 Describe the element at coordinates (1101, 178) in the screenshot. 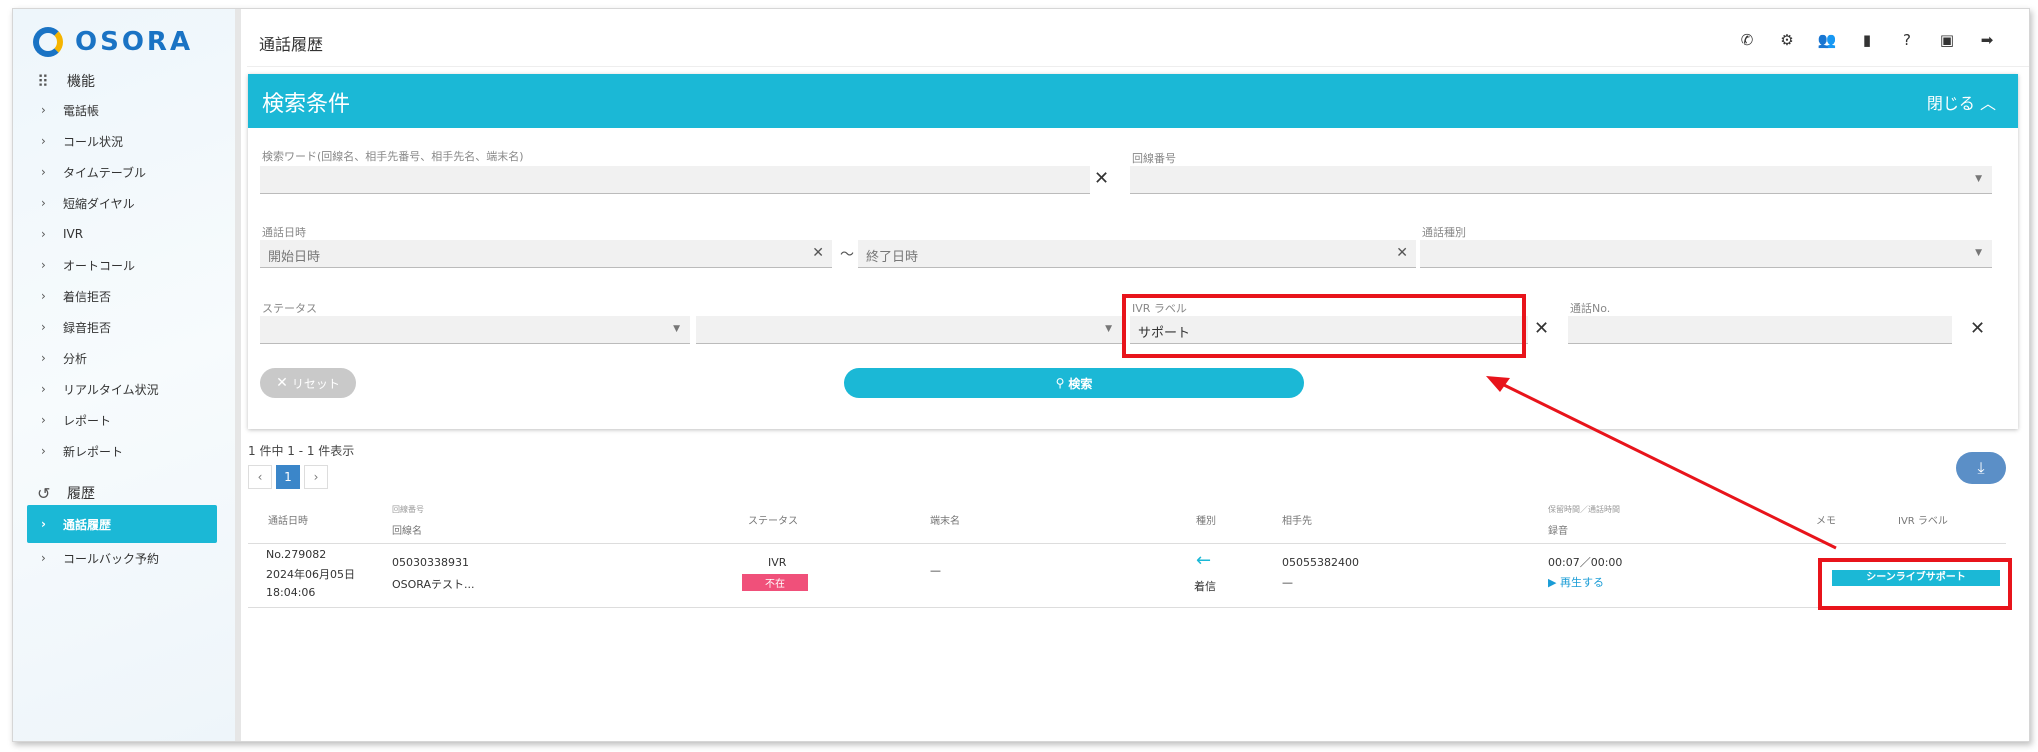

I see `clear-keyword-icon: ✕` at that location.